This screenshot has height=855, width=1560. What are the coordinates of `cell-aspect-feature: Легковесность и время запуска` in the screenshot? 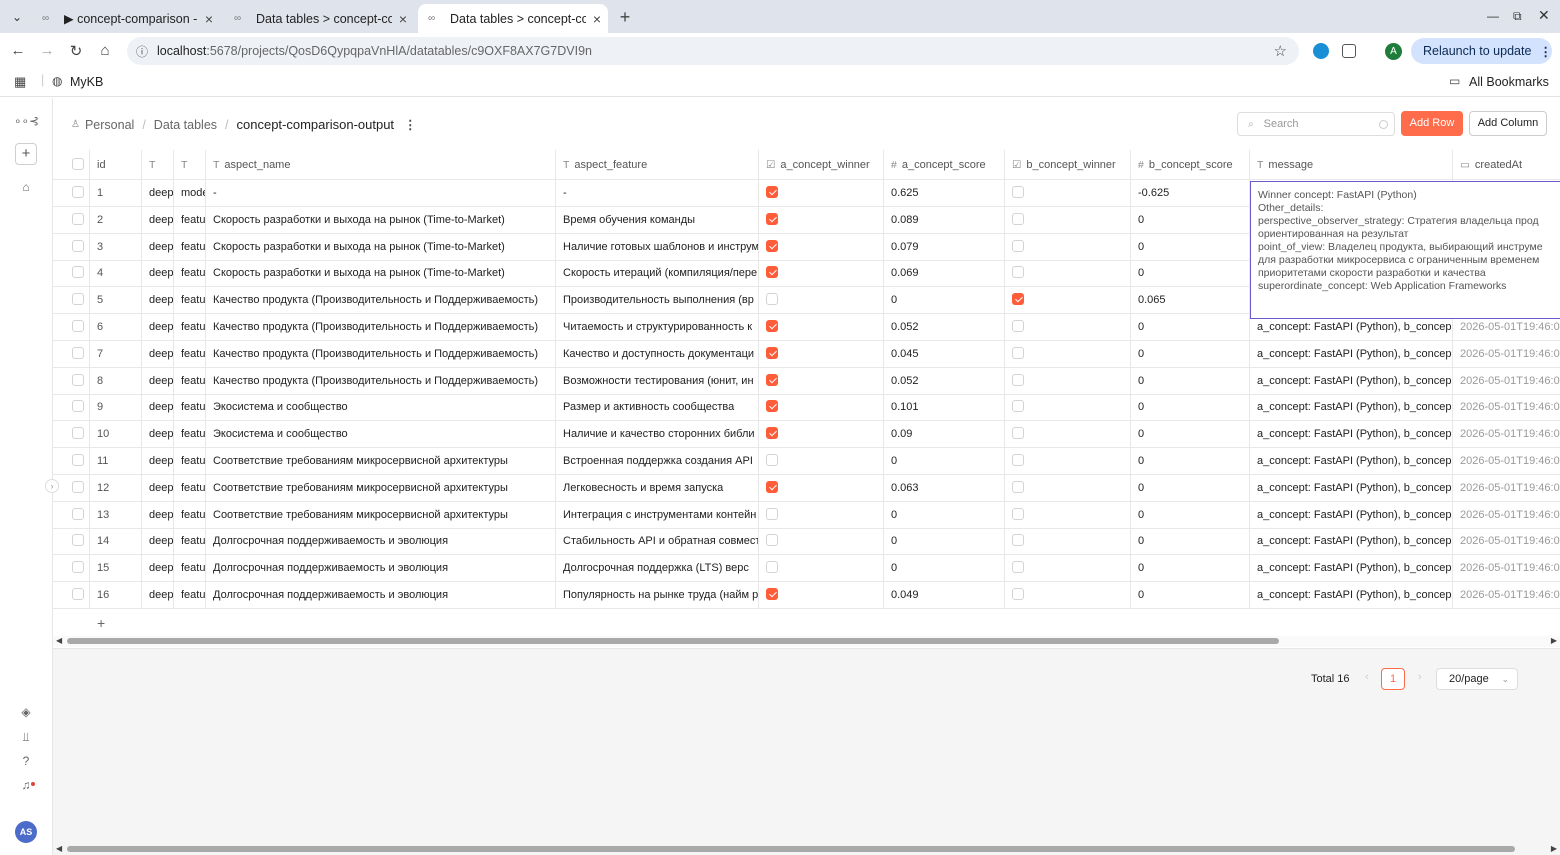 It's located at (657, 488).